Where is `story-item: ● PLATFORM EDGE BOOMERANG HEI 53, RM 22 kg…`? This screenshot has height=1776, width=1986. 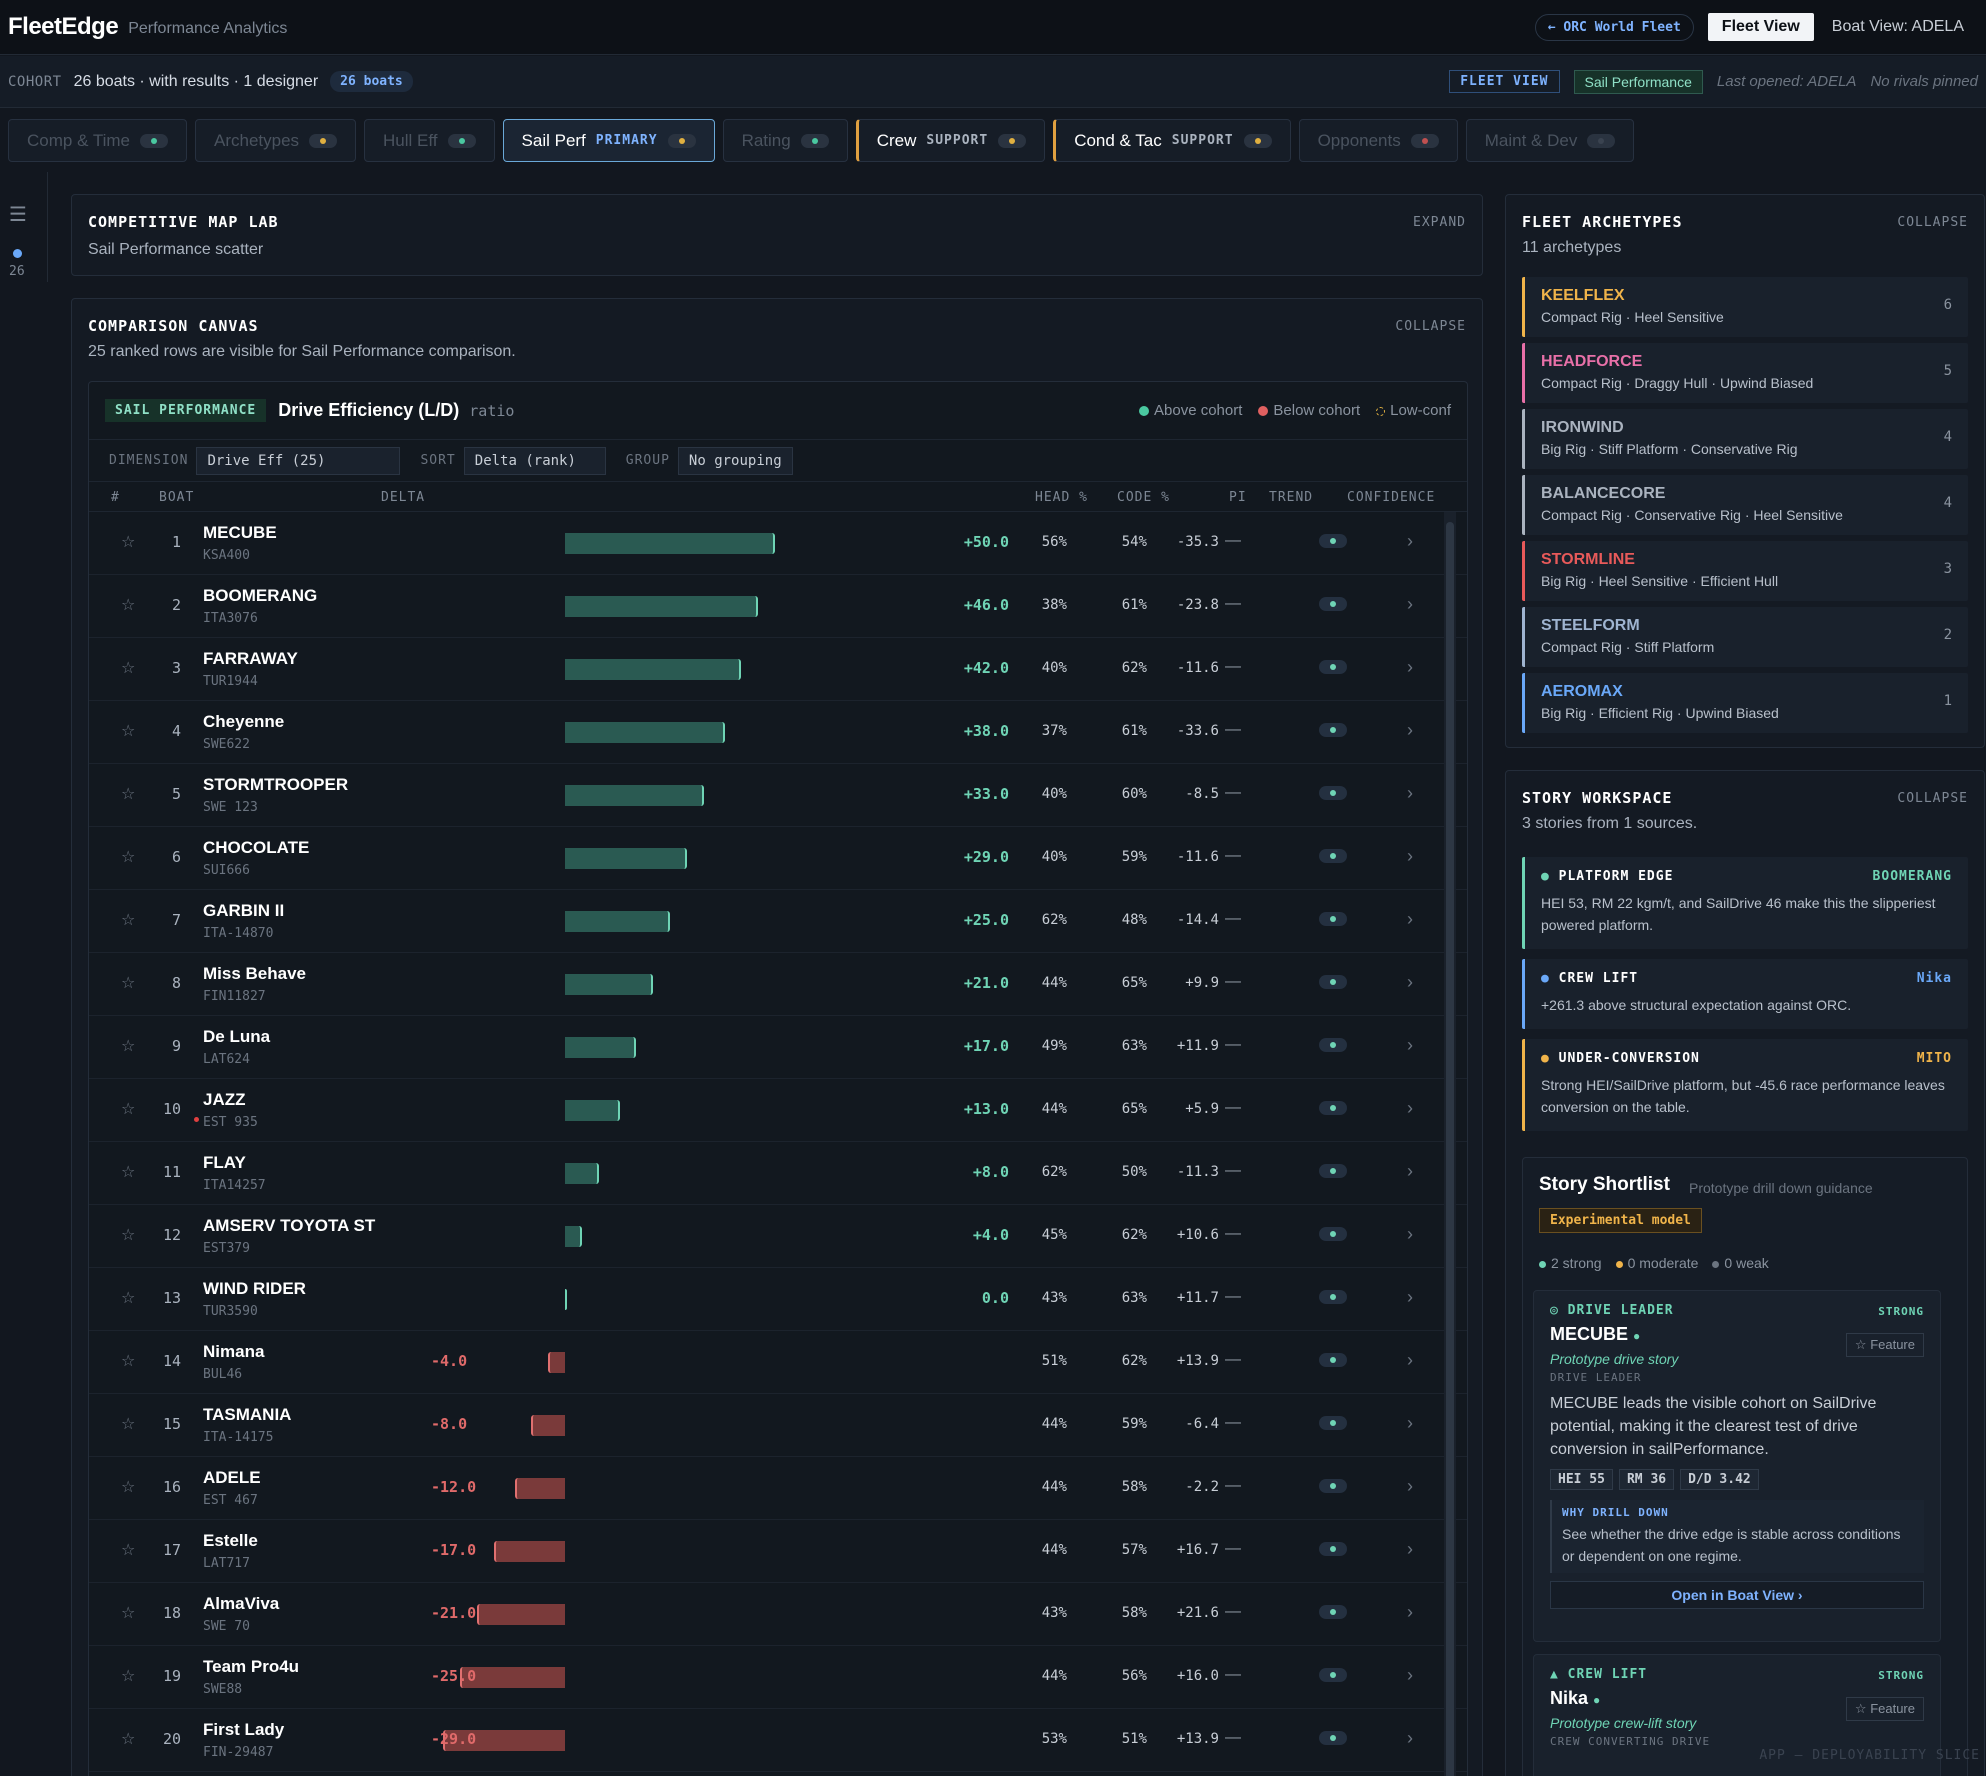 story-item: ● PLATFORM EDGE BOOMERANG HEI 53, RM 22 kg… is located at coordinates (1745, 903).